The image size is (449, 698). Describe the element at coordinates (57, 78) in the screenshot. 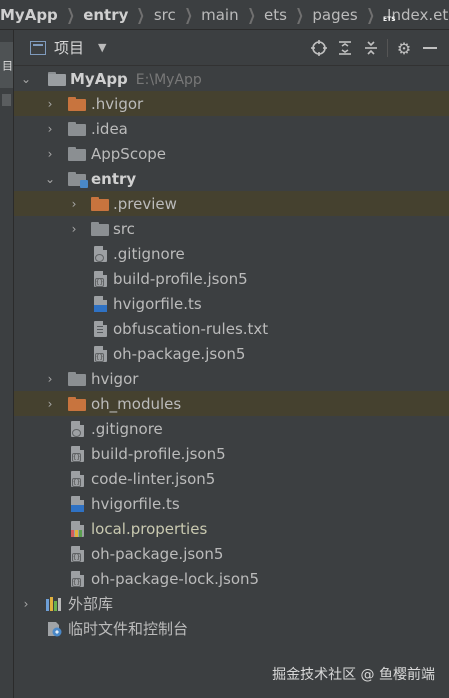

I see `project-folder-icon` at that location.